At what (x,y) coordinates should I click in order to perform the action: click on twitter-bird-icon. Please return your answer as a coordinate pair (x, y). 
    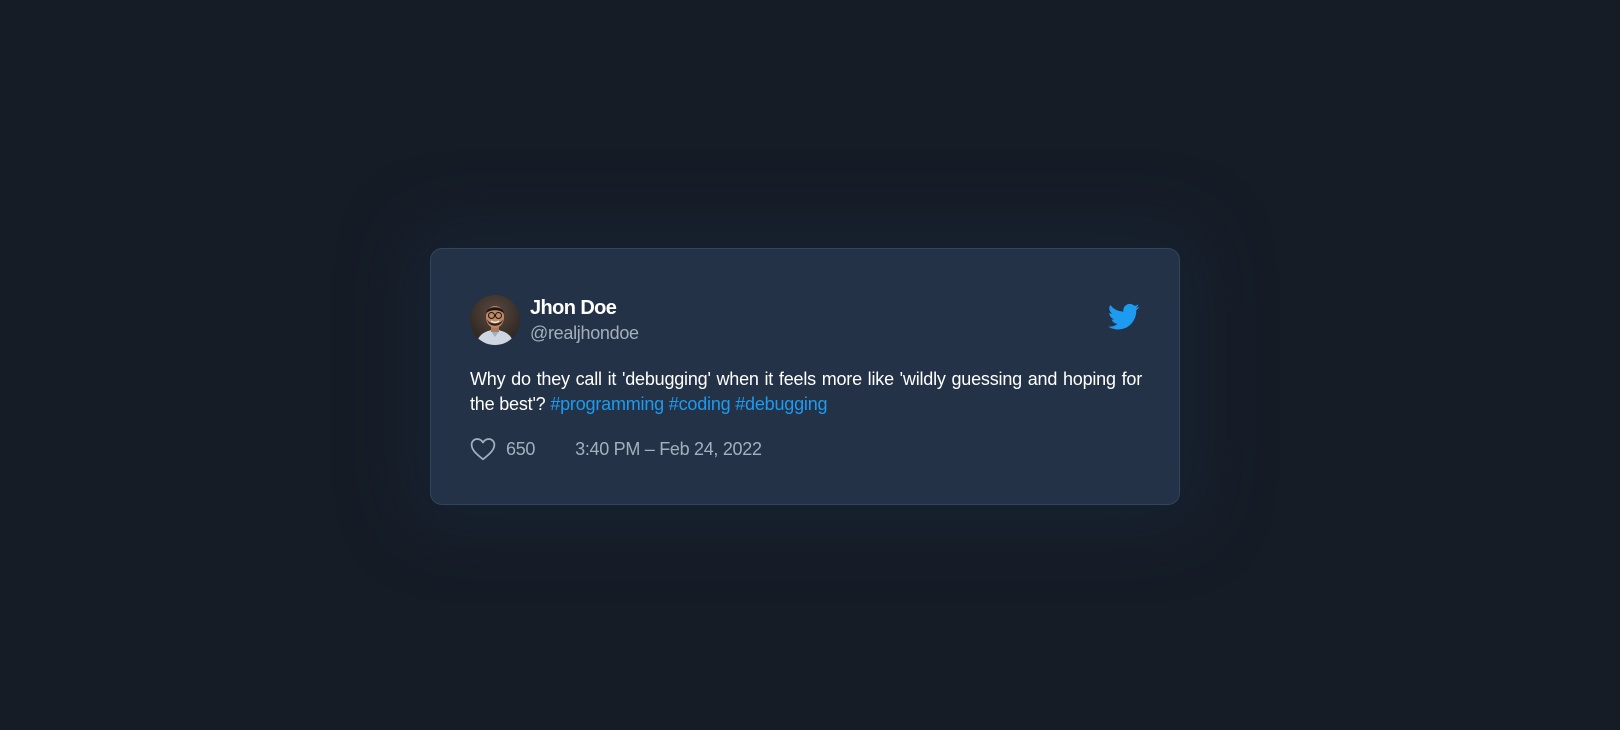
    Looking at the image, I should click on (1124, 317).